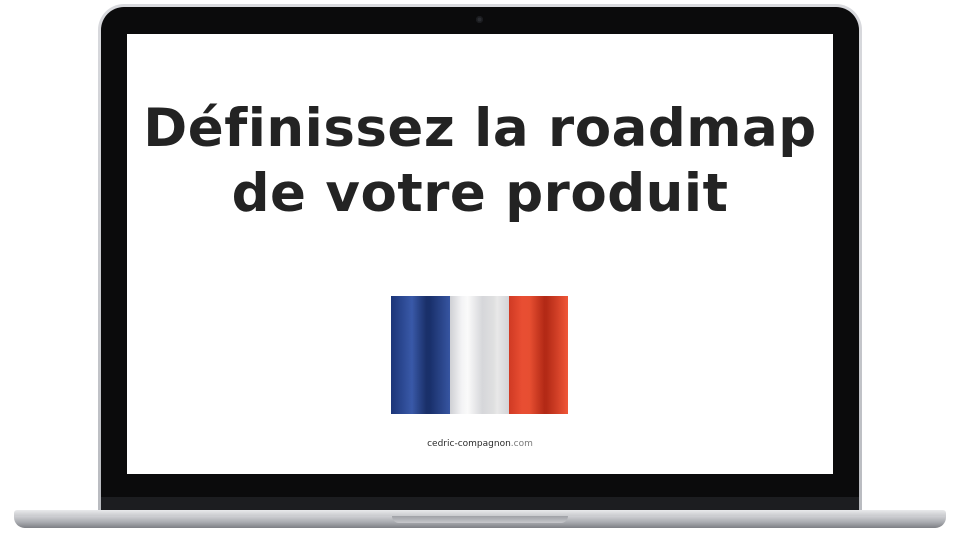  I want to click on flag-stripe-blue, so click(420, 355).